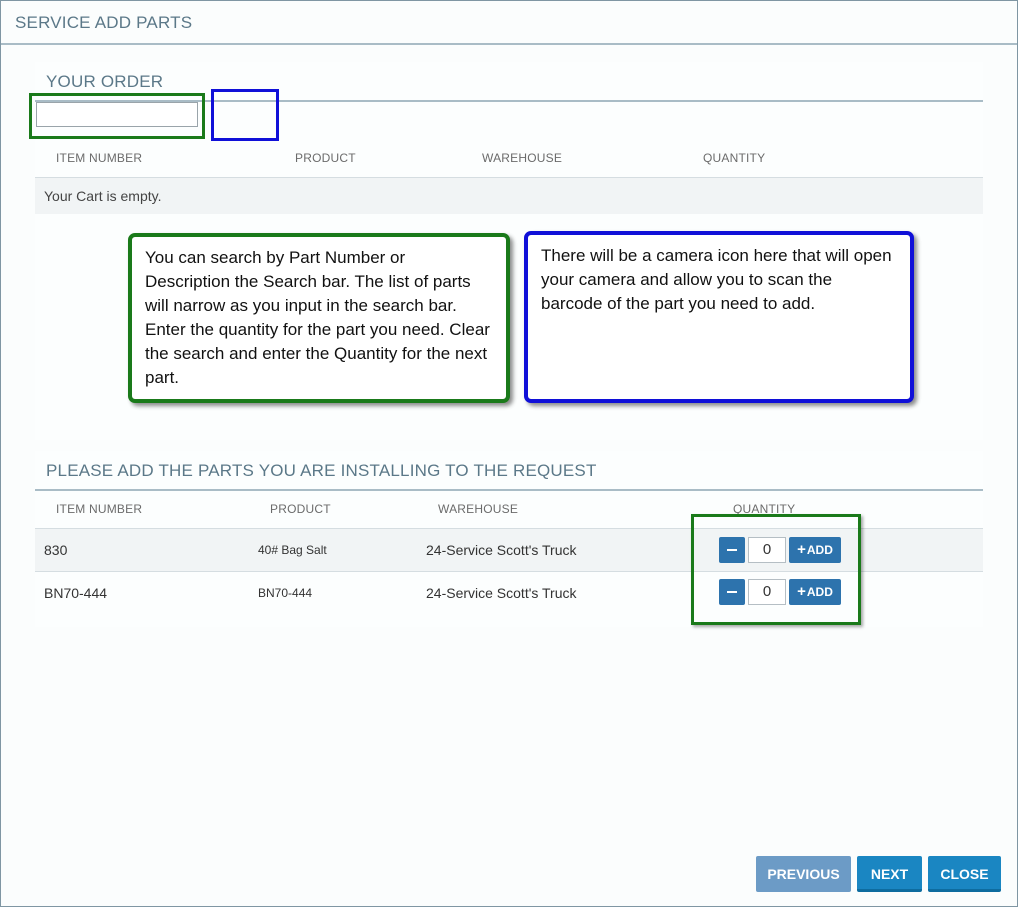 This screenshot has height=907, width=1018. Describe the element at coordinates (509, 196) in the screenshot. I see `cart-empty-row: Your Cart is empty.` at that location.